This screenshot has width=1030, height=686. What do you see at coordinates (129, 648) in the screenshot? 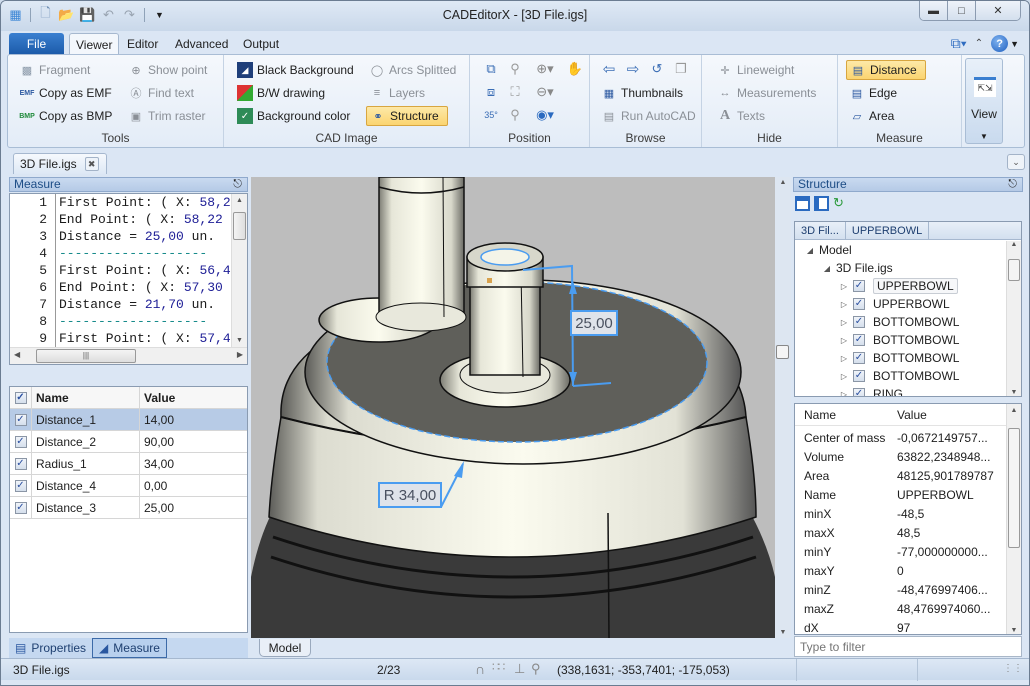
I see `tab-measure: ◢ Measure` at bounding box center [129, 648].